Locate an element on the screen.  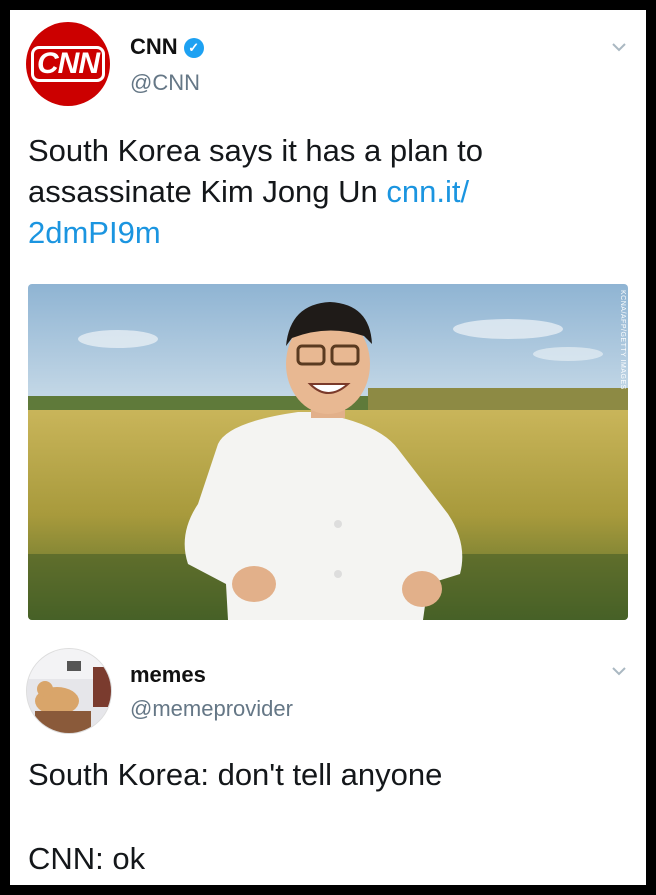
avatar is located at coordinates (69, 691).